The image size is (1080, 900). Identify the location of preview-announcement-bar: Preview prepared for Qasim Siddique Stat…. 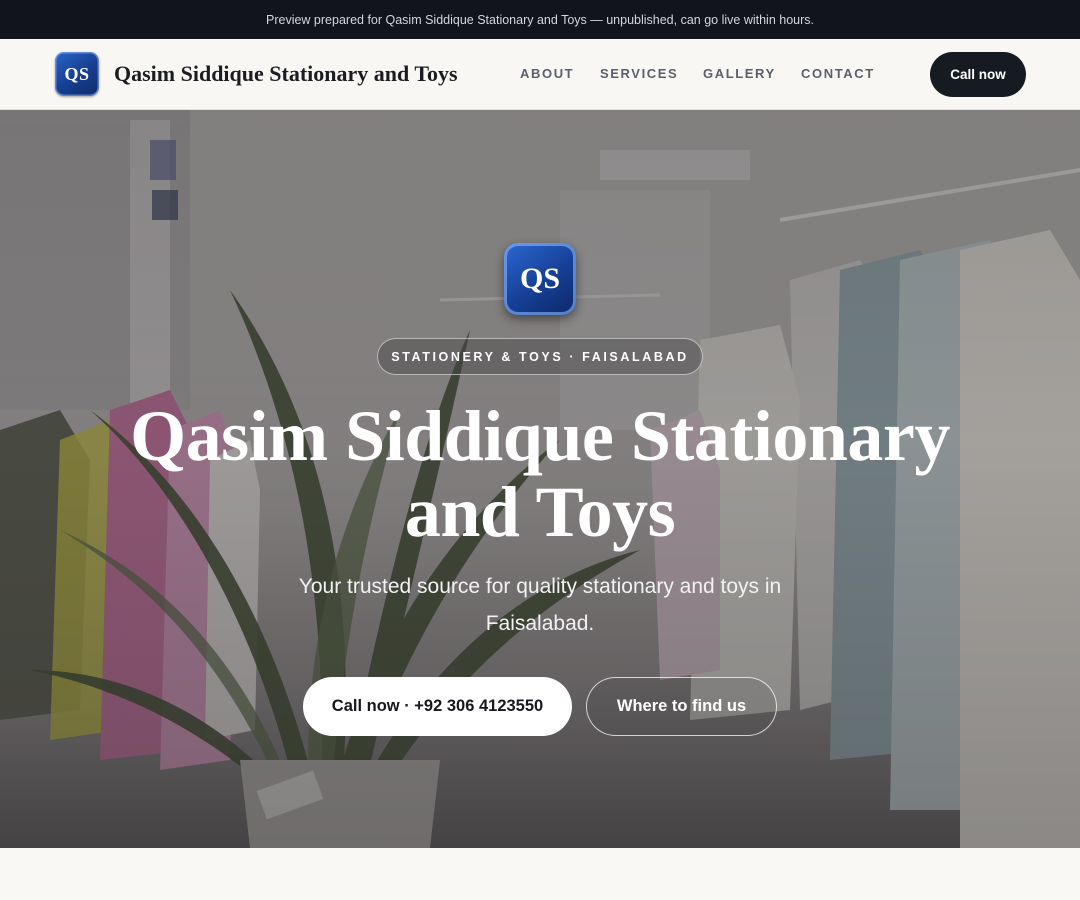
(540, 19).